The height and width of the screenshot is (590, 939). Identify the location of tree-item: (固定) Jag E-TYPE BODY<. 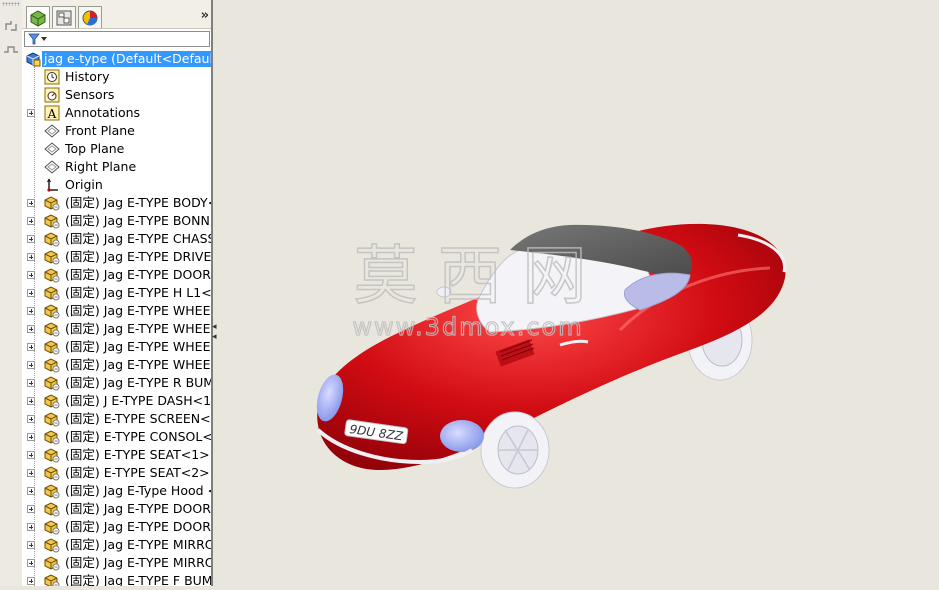
(116, 203).